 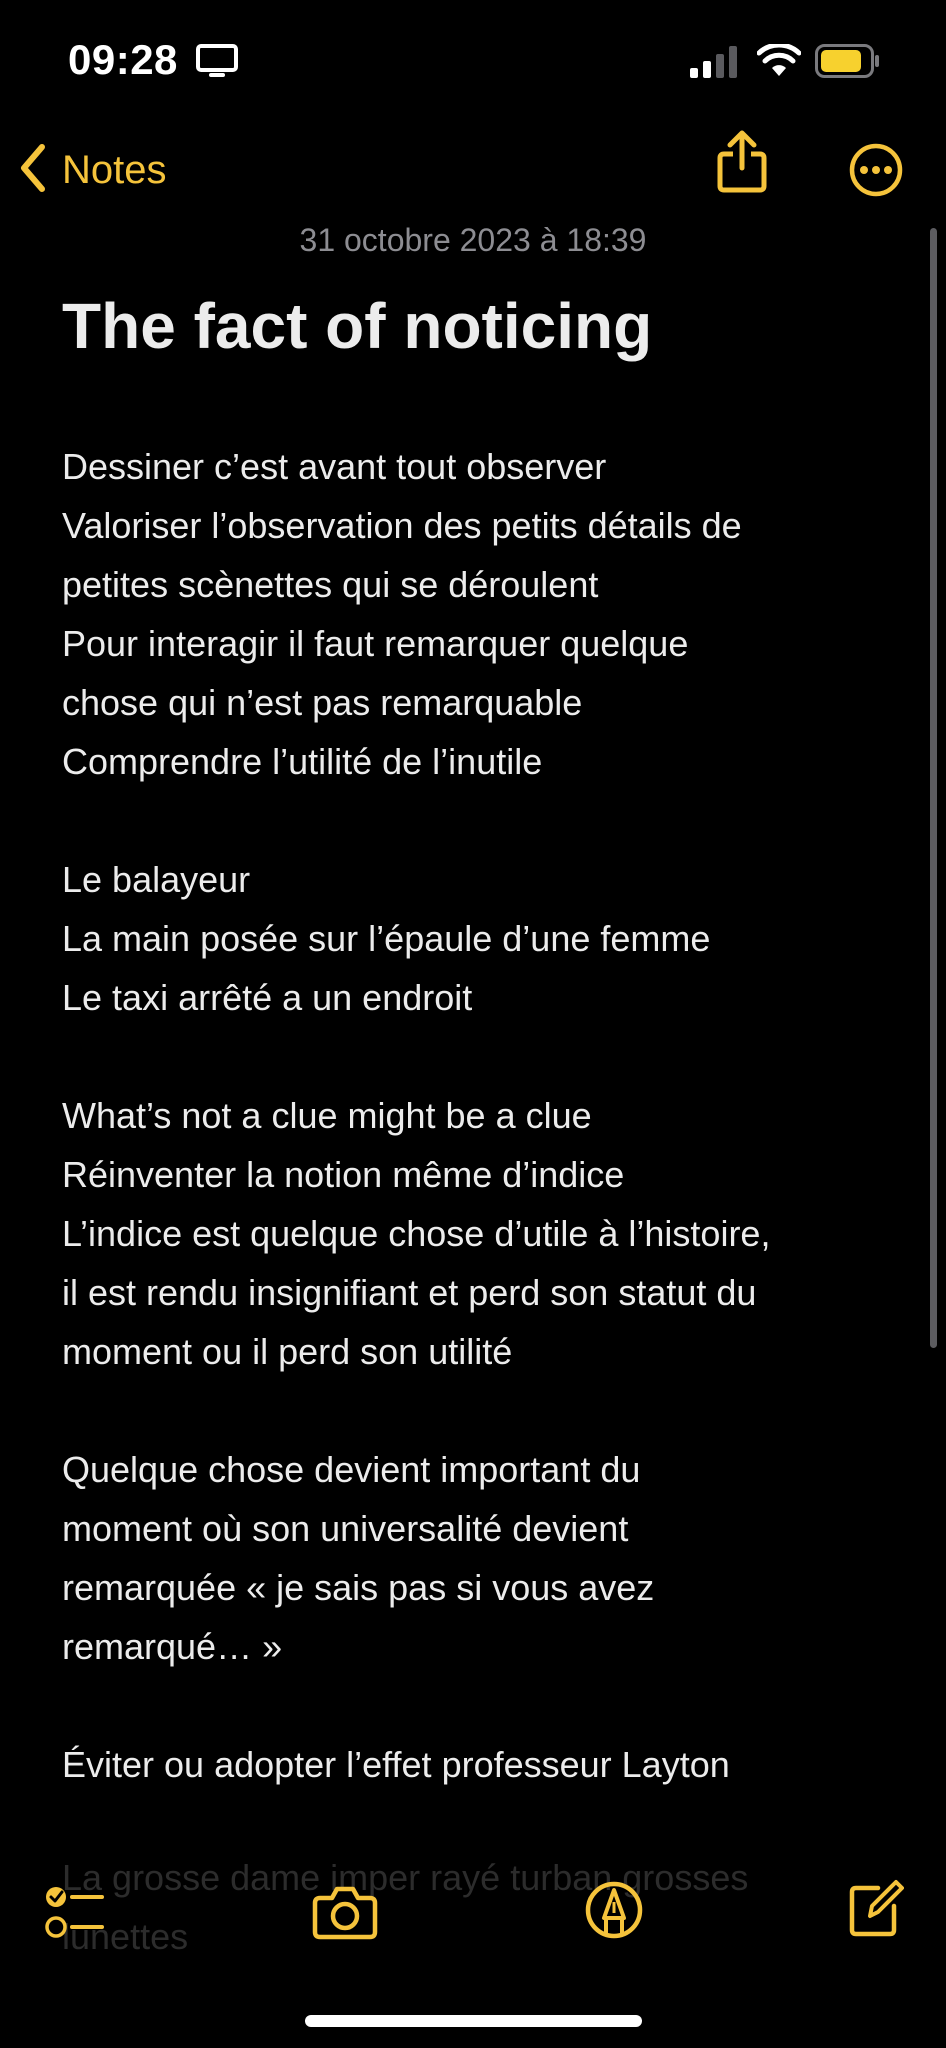 What do you see at coordinates (327, 1115) in the screenshot?
I see `note-line: What’s not a clue might be a clue` at bounding box center [327, 1115].